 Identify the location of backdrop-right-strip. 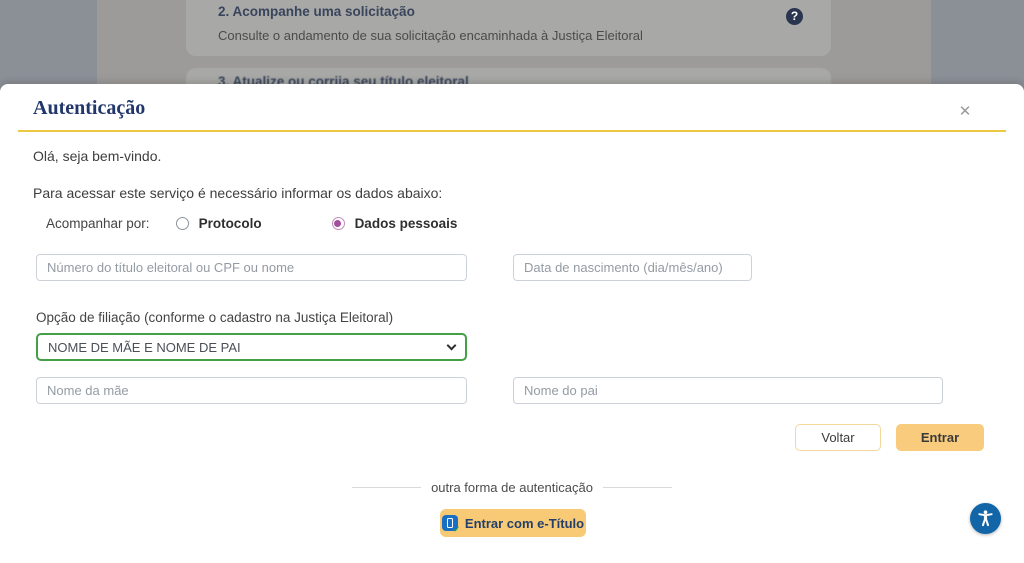
(977, 45).